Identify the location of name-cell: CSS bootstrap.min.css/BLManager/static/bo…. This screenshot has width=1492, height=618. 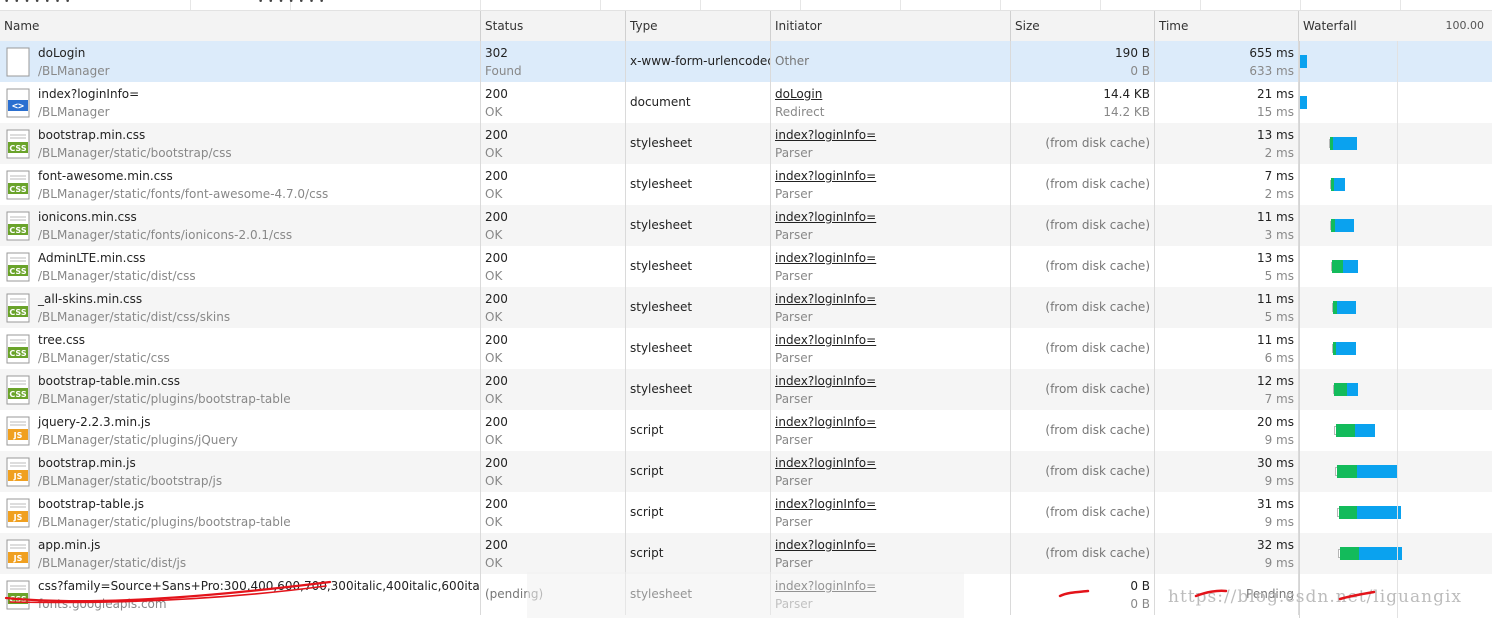
(240, 143).